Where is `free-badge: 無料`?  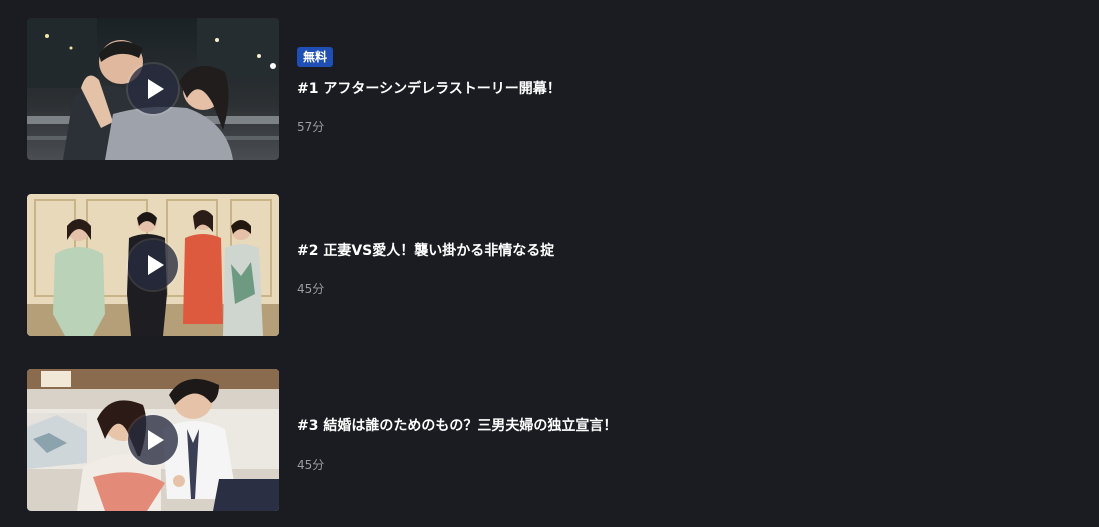 free-badge: 無料 is located at coordinates (315, 57).